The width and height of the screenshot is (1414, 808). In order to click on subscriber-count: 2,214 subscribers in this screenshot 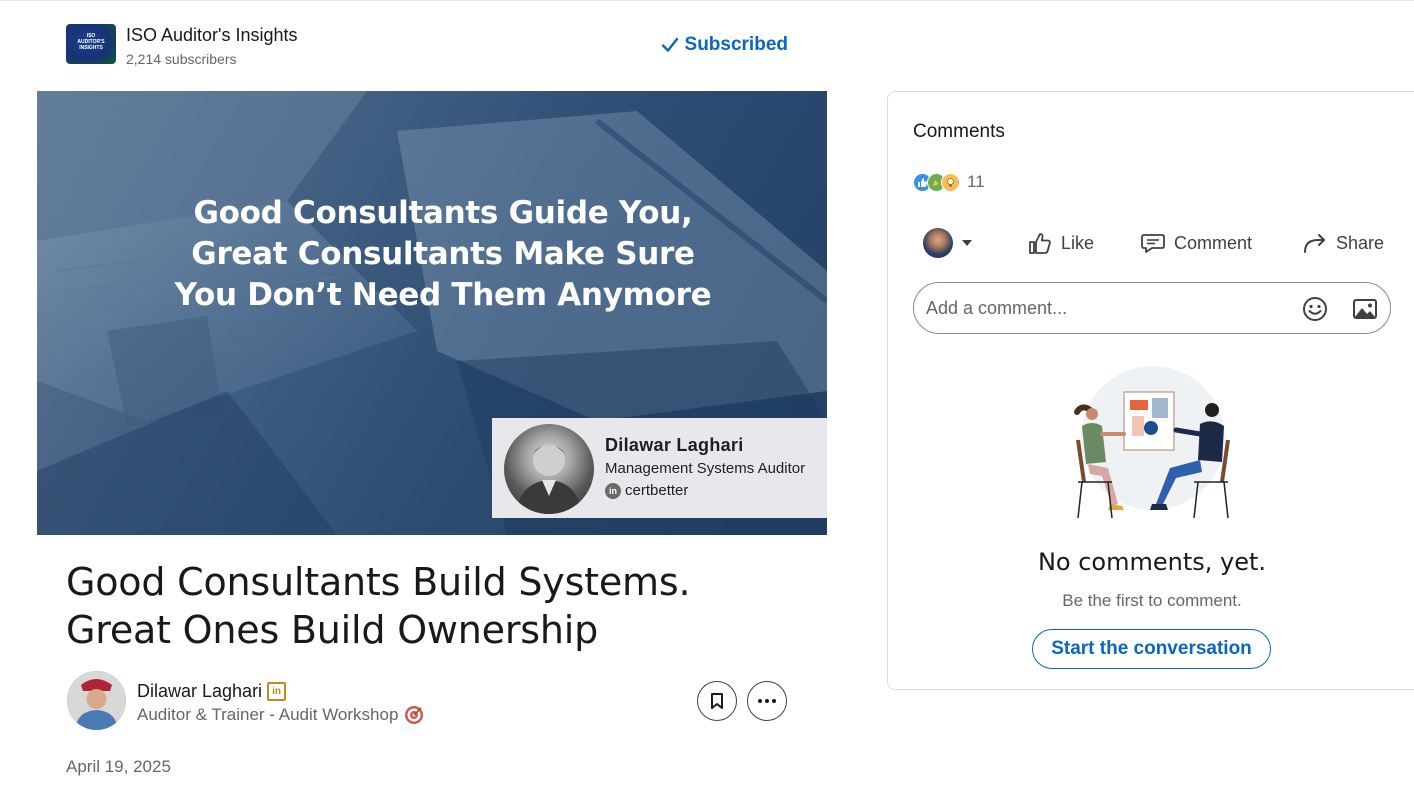, I will do `click(181, 59)`.